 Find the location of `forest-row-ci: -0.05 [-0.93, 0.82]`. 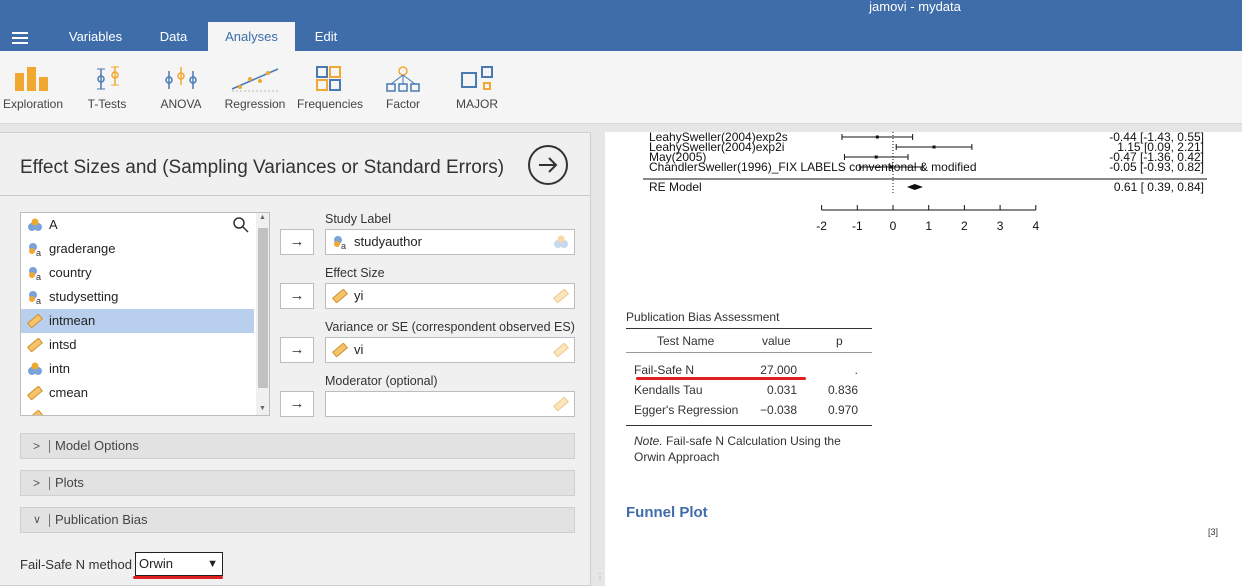

forest-row-ci: -0.05 [-0.93, 0.82] is located at coordinates (1156, 167).